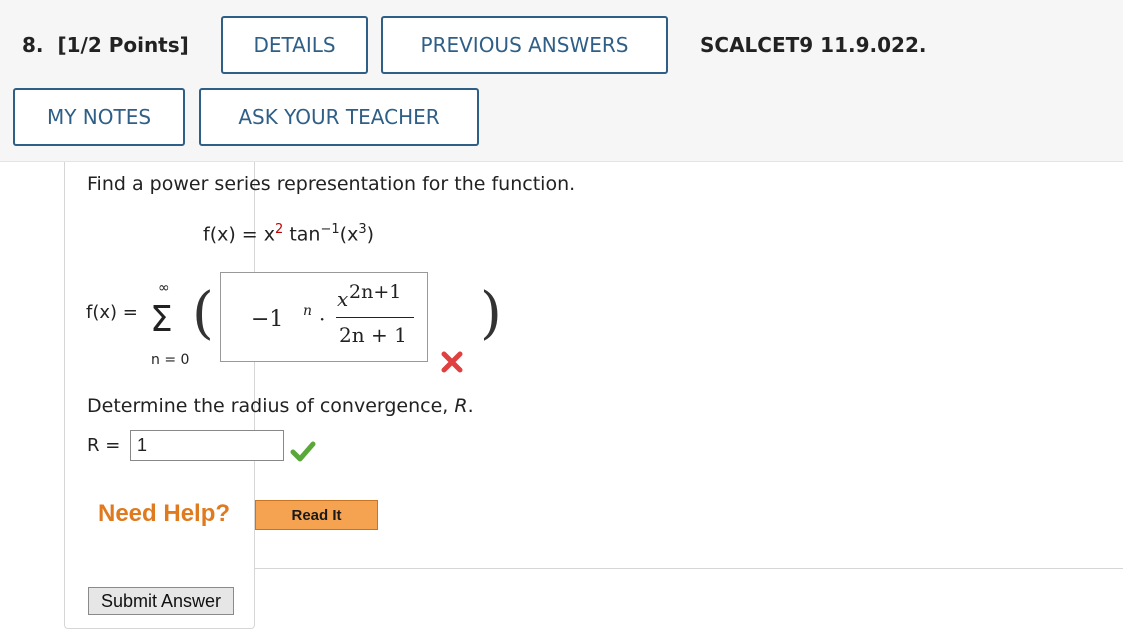 The width and height of the screenshot is (1123, 642). I want to click on right-paren: ), so click(491, 313).